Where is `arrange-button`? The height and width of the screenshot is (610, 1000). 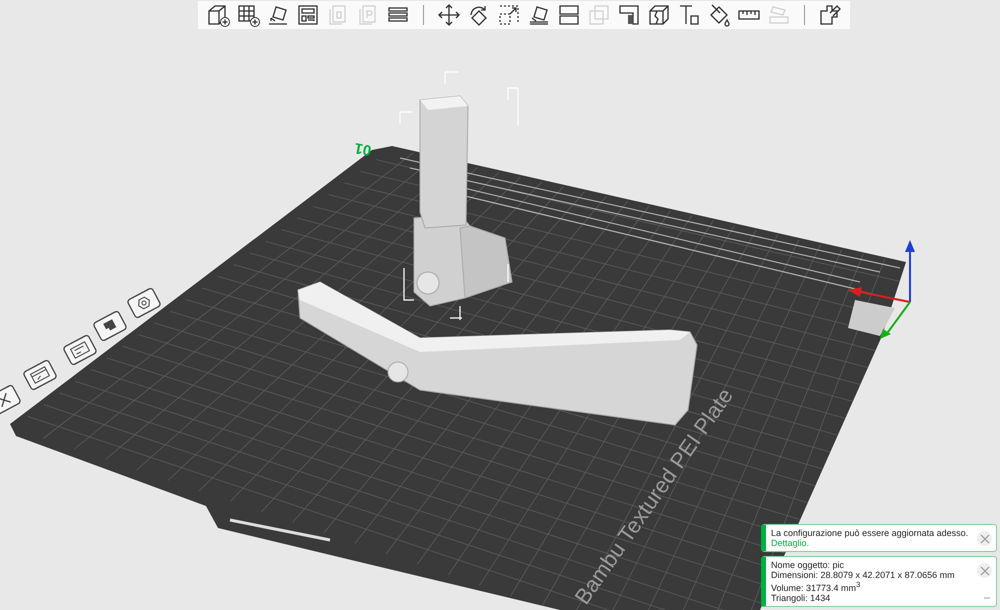
arrange-button is located at coordinates (308, 15).